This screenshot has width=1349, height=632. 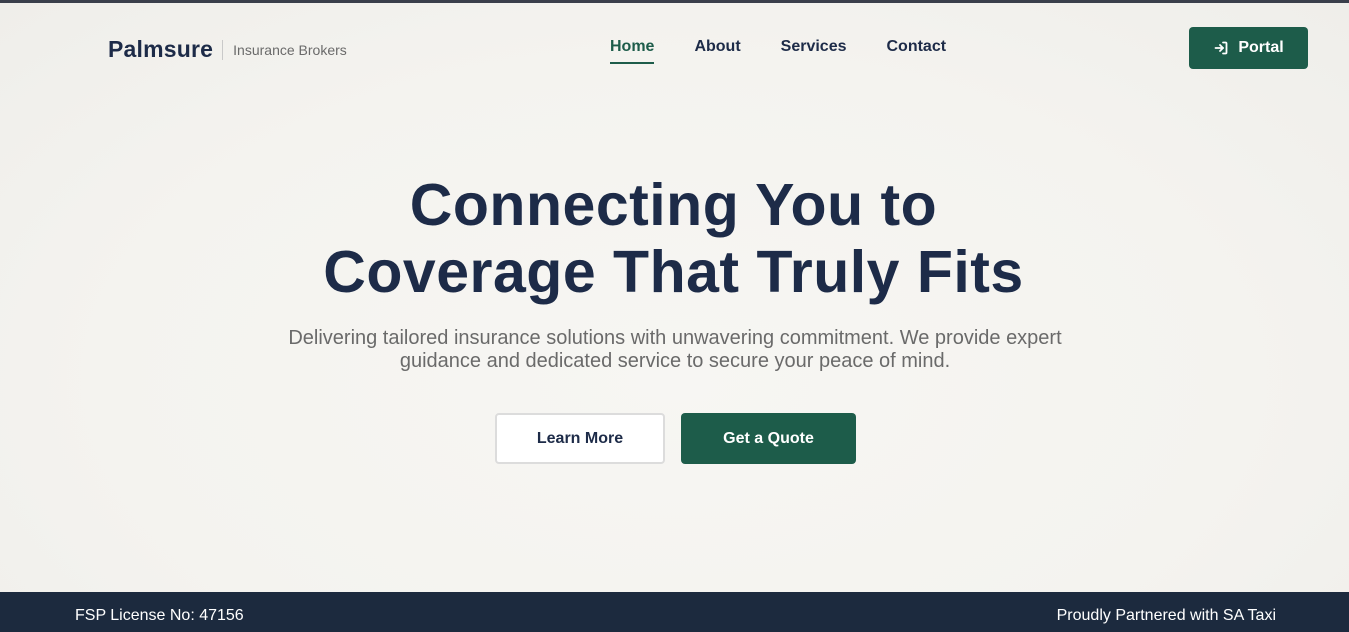 I want to click on get-a-quote-button: Get a Quote, so click(x=768, y=438).